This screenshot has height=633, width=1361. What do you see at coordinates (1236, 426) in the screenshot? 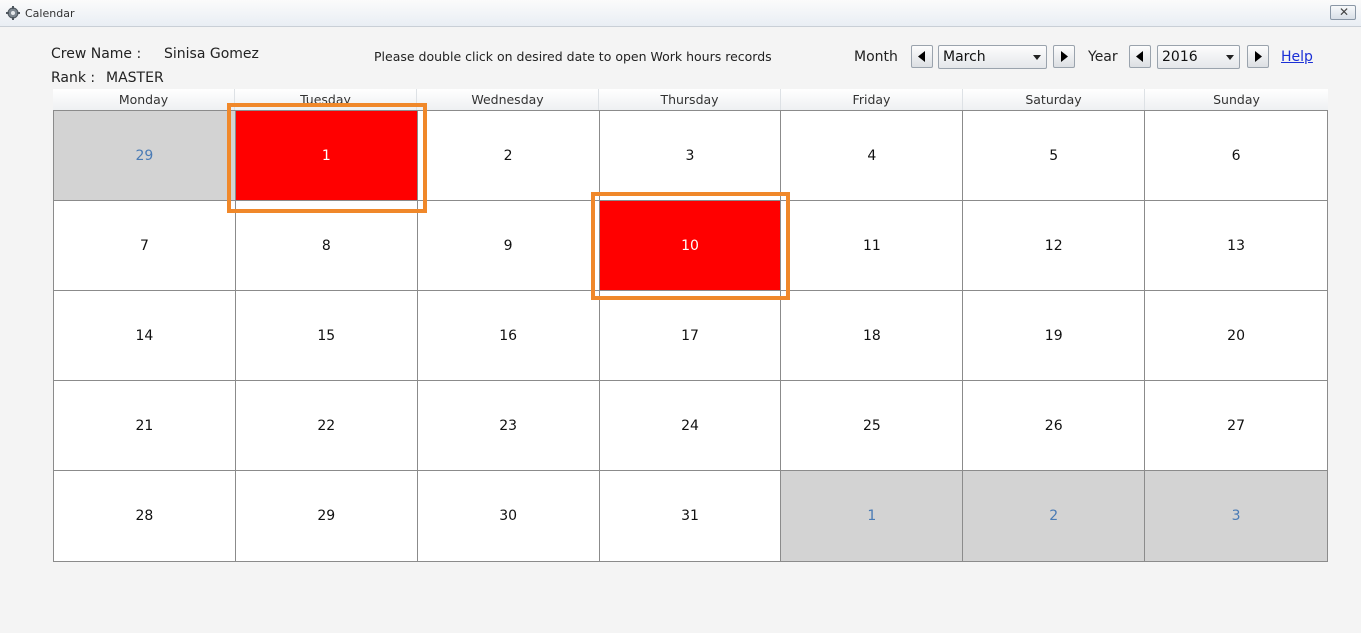
I see `calendar-day-cell: 27` at bounding box center [1236, 426].